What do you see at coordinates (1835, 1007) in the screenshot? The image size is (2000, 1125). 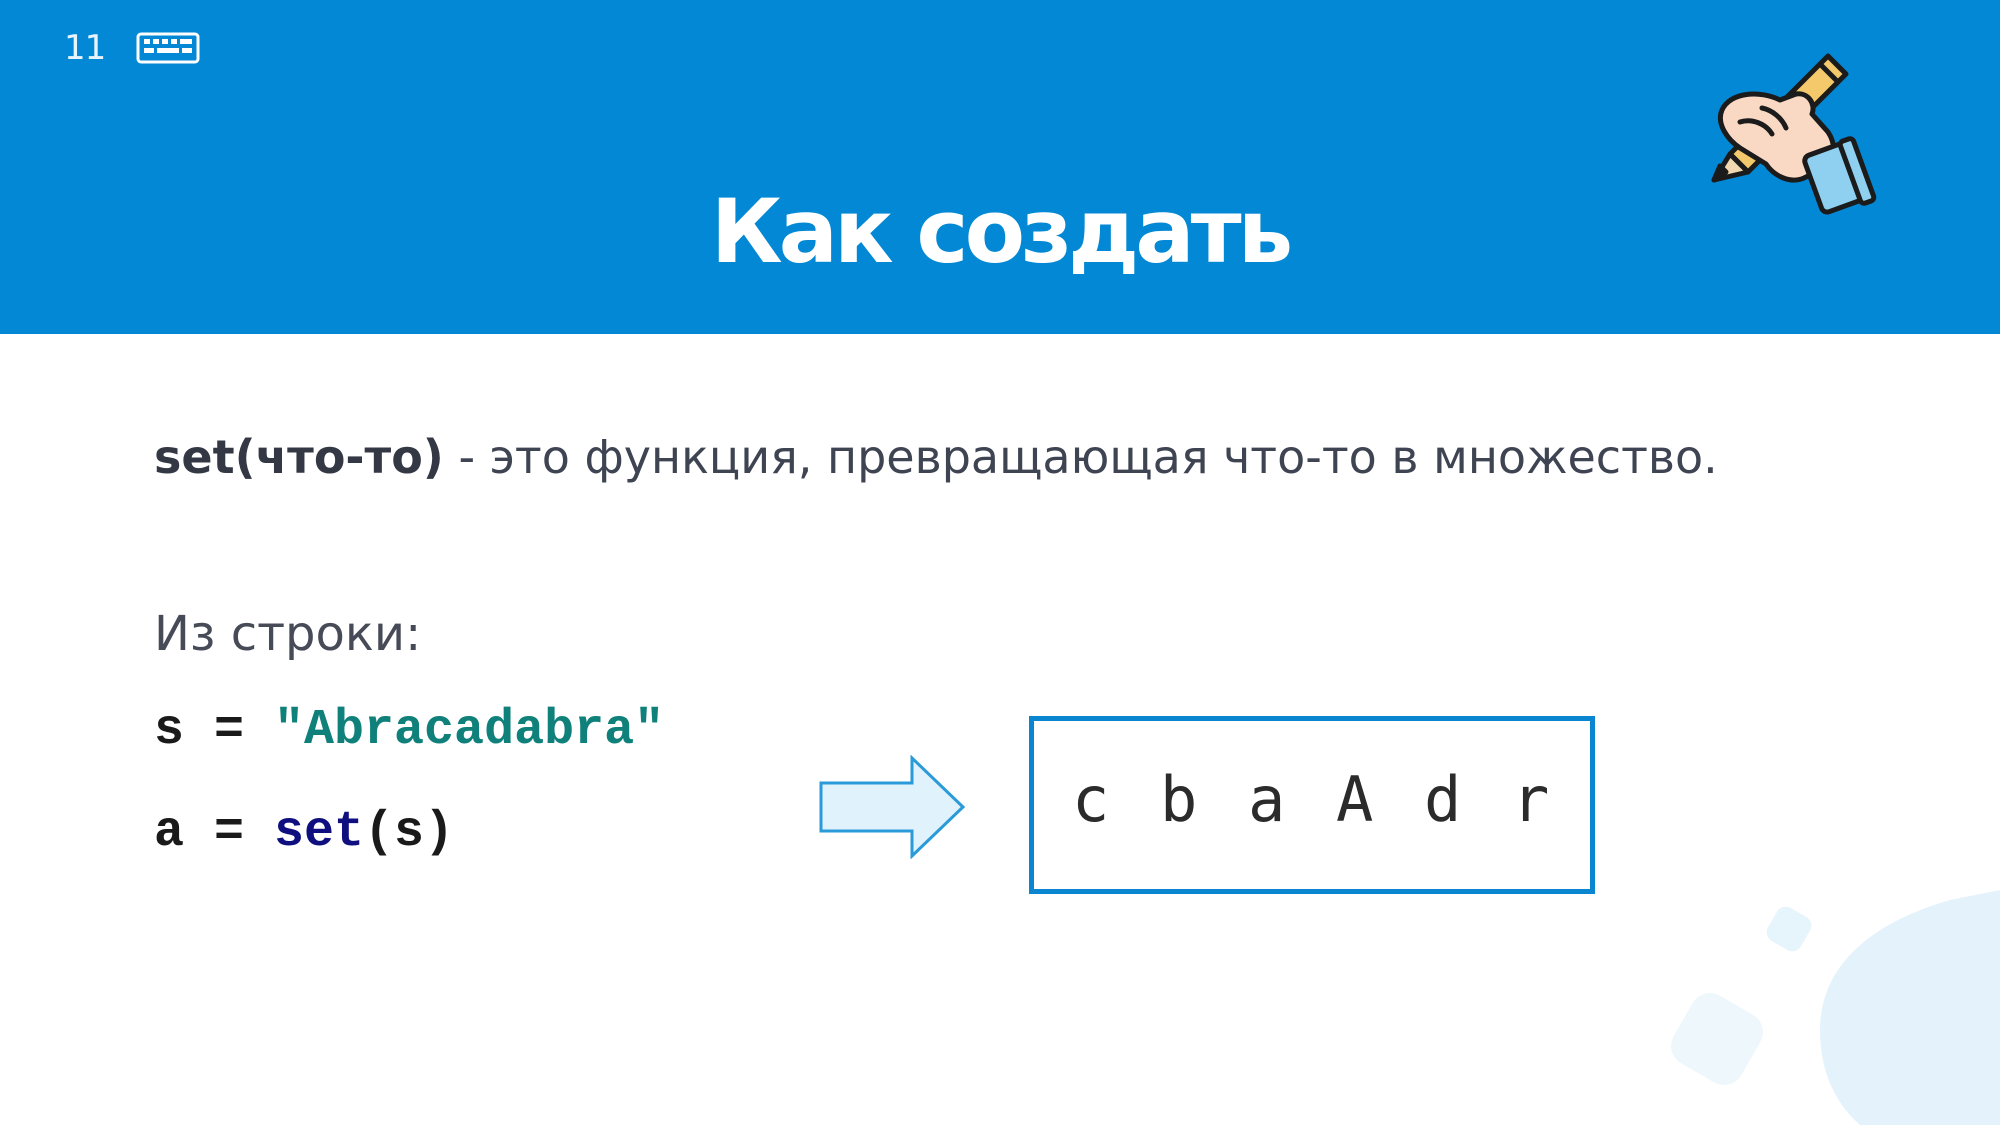 I see `decorative-shapes` at bounding box center [1835, 1007].